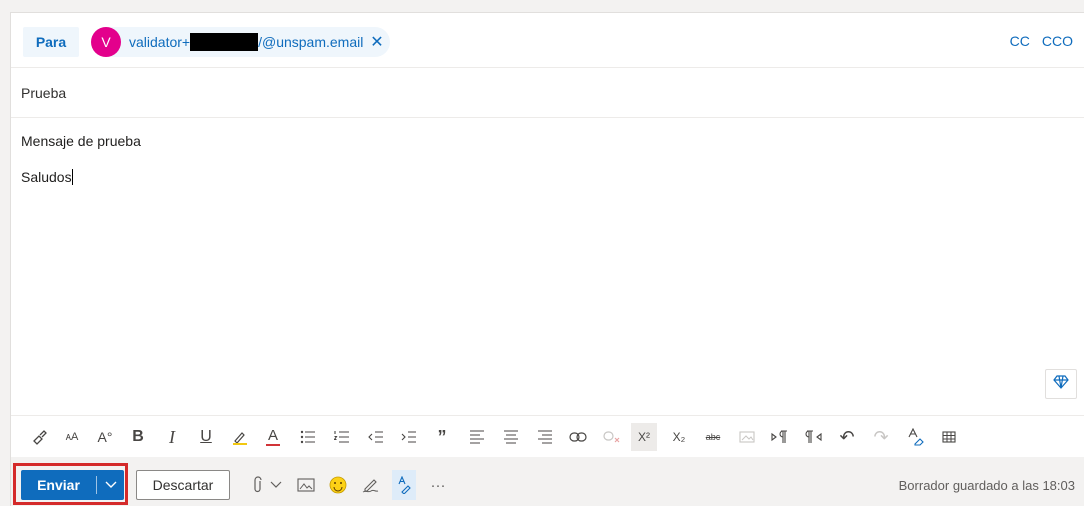 This screenshot has width=1084, height=506. What do you see at coordinates (780, 437) in the screenshot?
I see `ltr-icon` at bounding box center [780, 437].